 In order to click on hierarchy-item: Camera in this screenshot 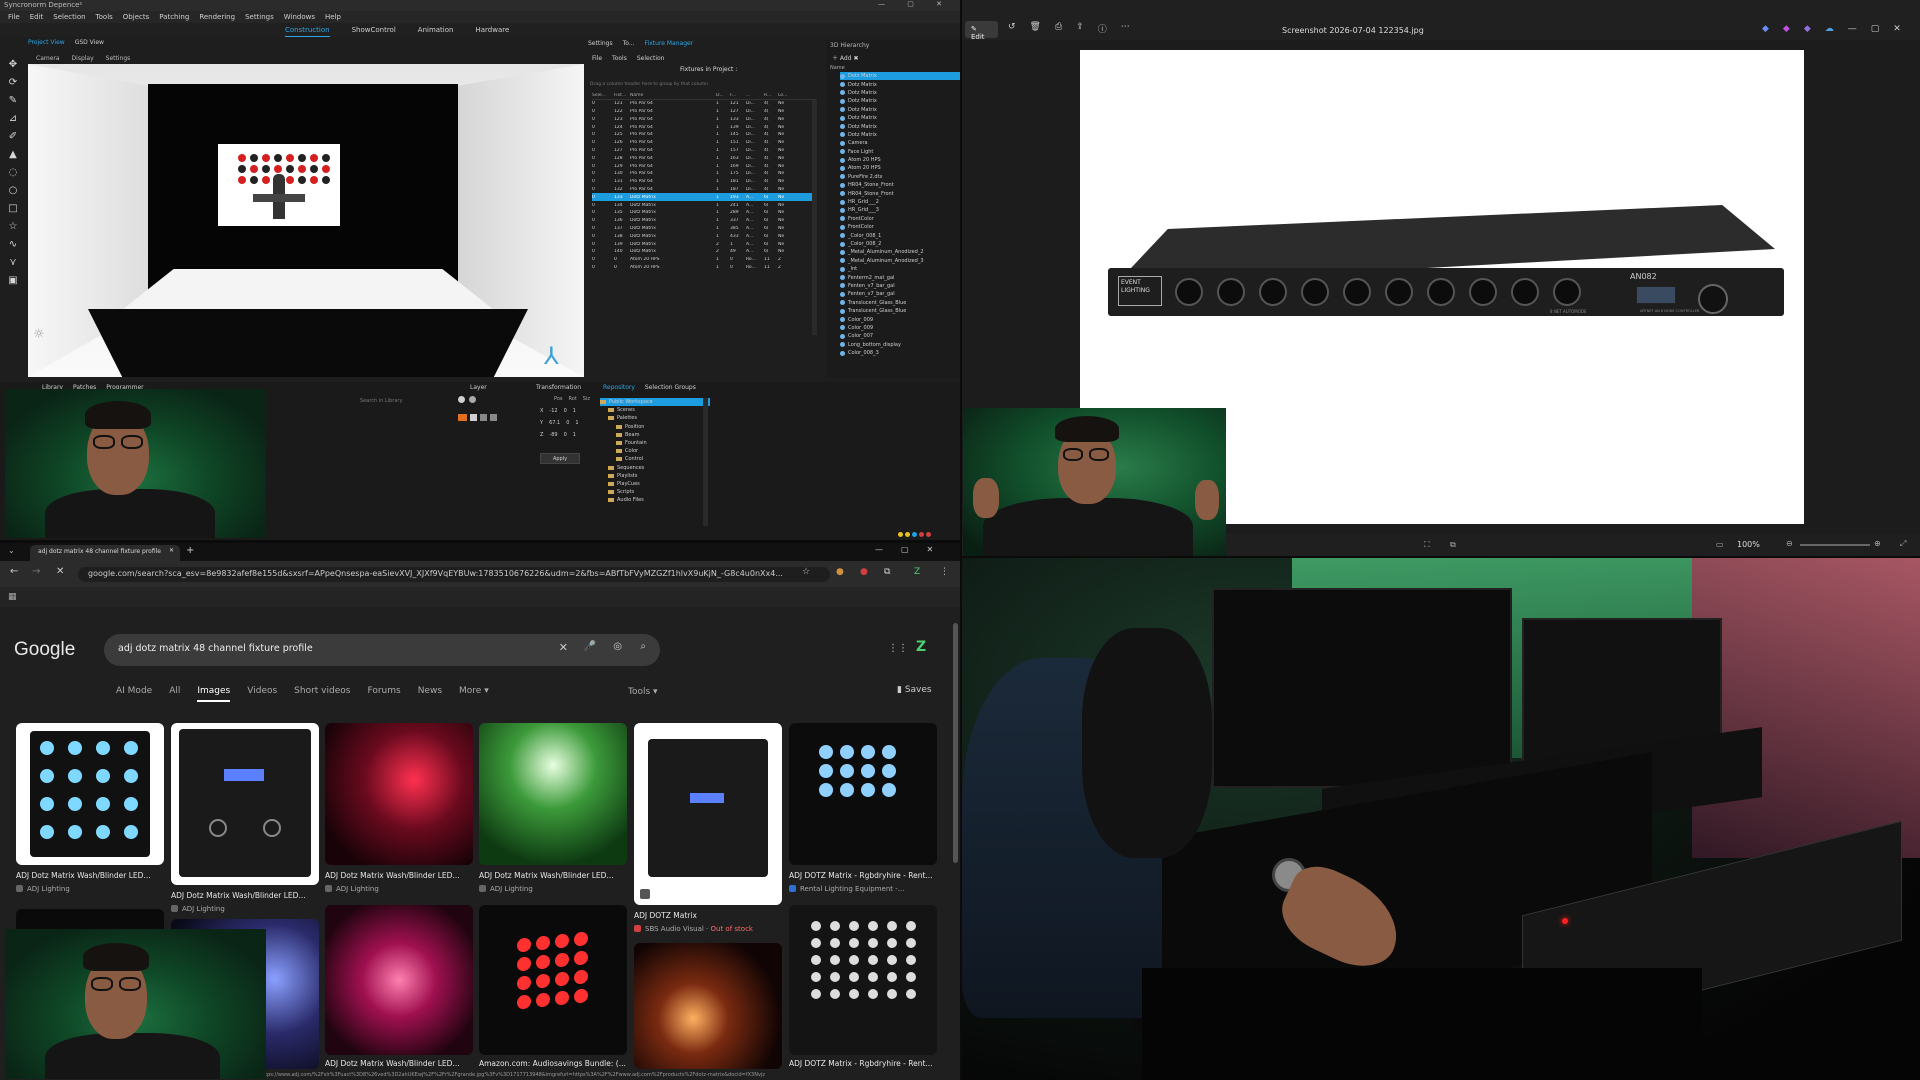, I will do `click(900, 143)`.